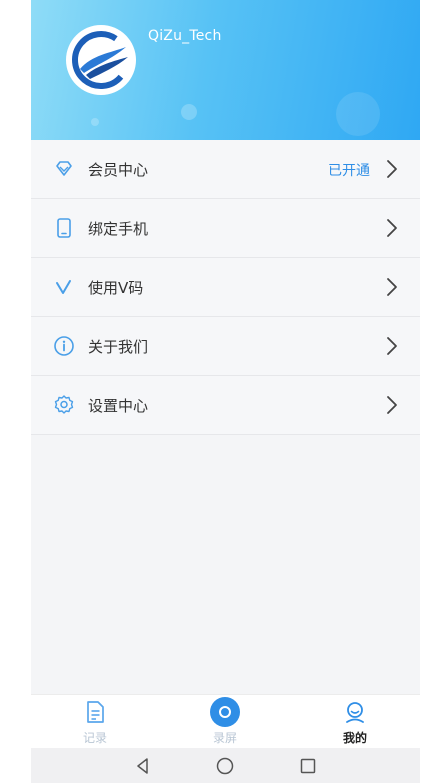  I want to click on menu-item-bind-phone: 绑定手机, so click(225, 228).